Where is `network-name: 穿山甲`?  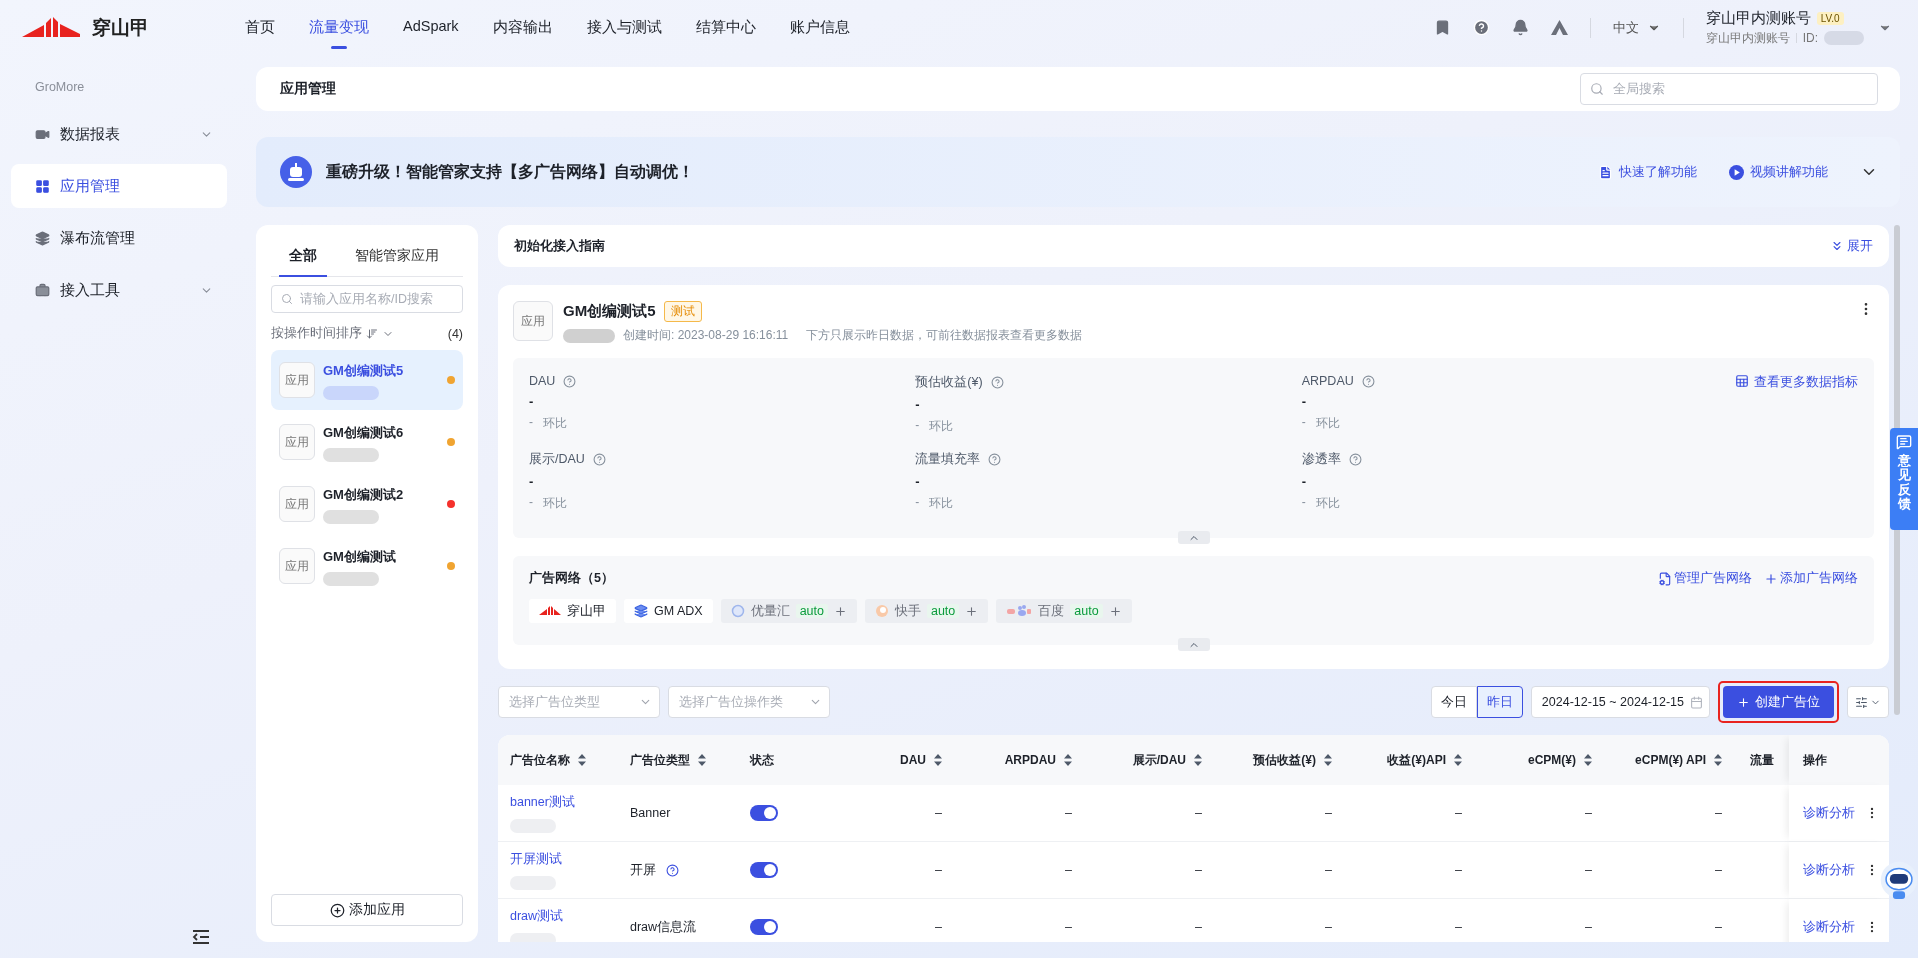 network-name: 穿山甲 is located at coordinates (586, 611).